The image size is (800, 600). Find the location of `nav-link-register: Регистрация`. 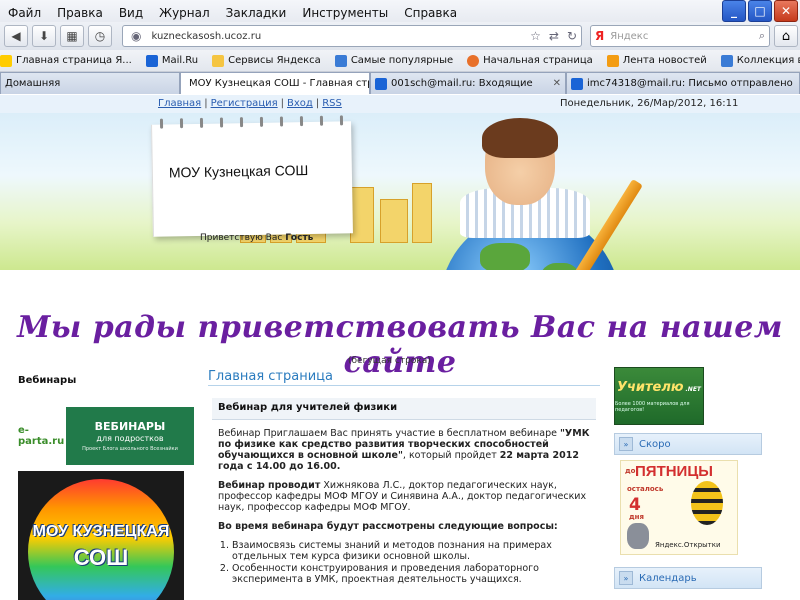

nav-link-register: Регистрация is located at coordinates (244, 103).